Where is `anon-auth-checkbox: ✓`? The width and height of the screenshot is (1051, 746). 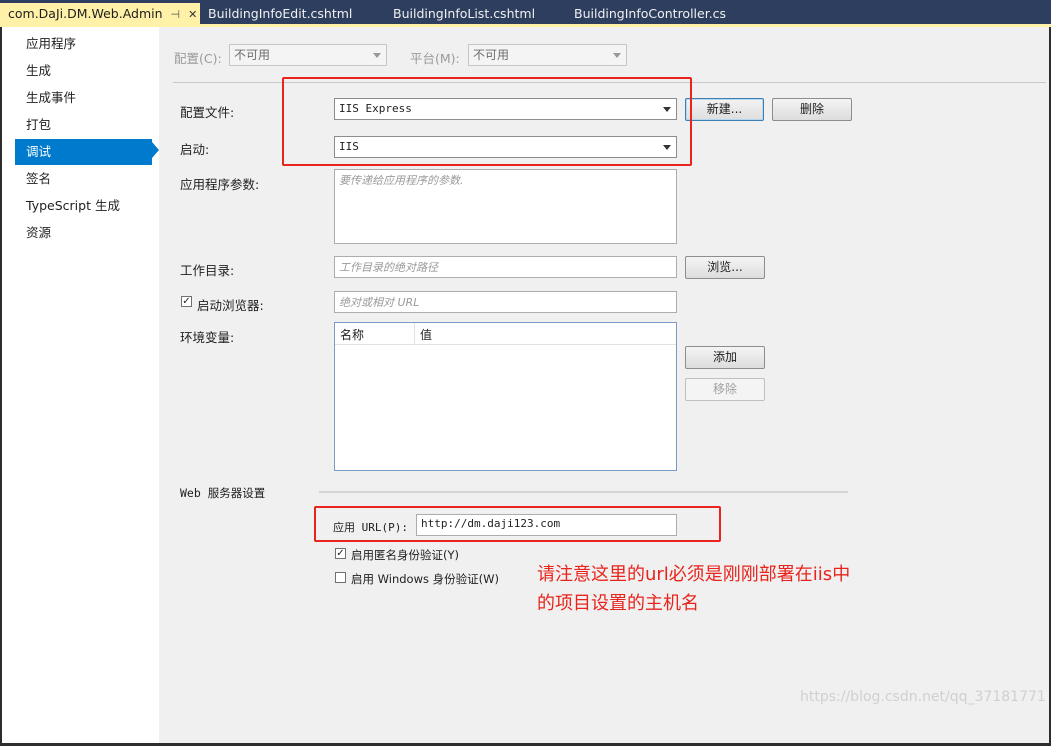 anon-auth-checkbox: ✓ is located at coordinates (340, 553).